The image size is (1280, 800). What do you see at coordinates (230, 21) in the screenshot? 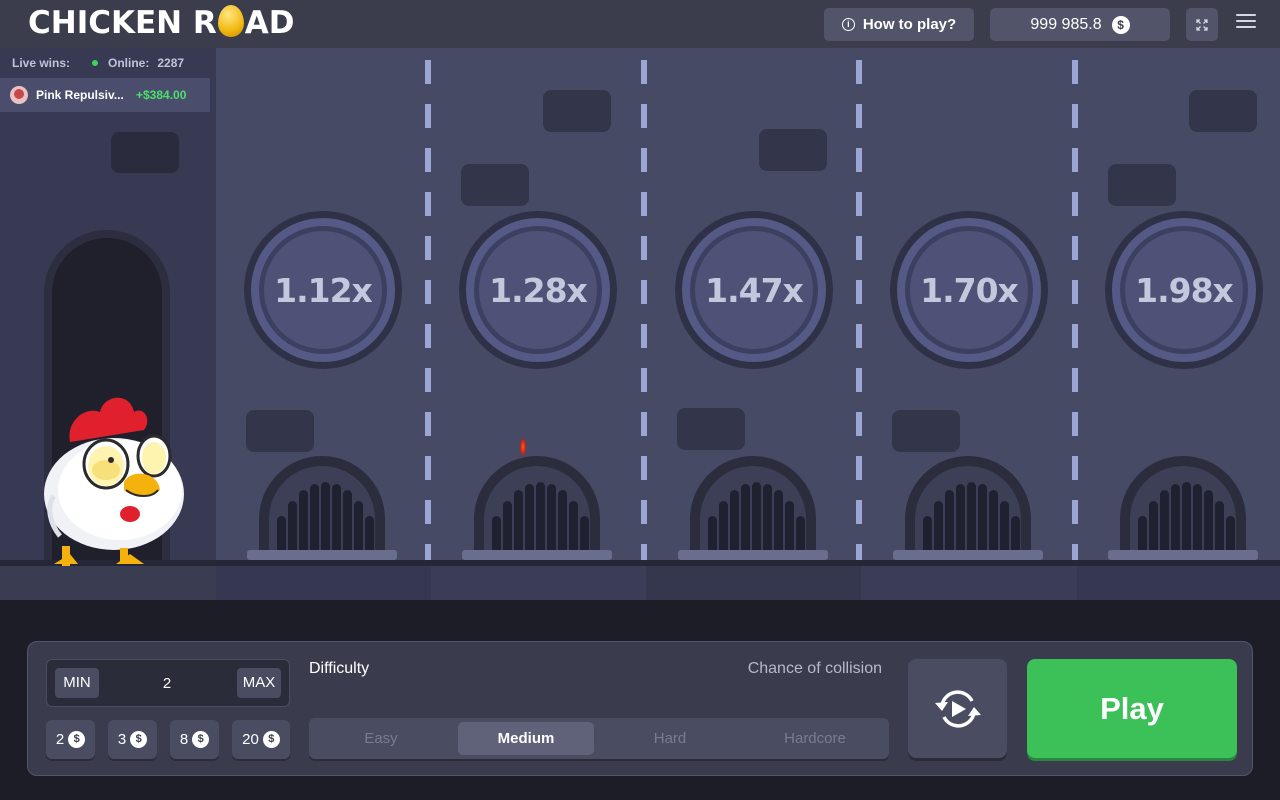
I see `egg-icon` at bounding box center [230, 21].